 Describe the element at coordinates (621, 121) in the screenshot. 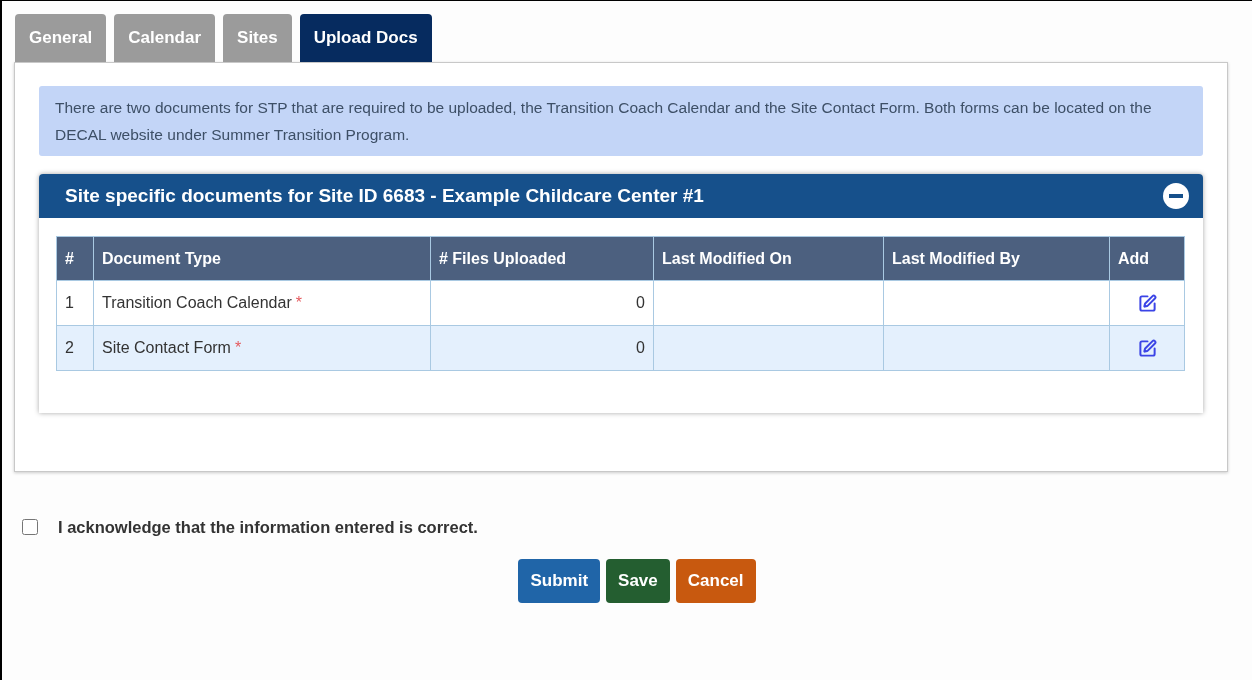

I see `info-message: There are two documents for STP that are required to be uploaded, the Transition Coach Calendar and the Site Contact Form. Both forms can be located on the DECAL website under Summer Transition Program.` at that location.